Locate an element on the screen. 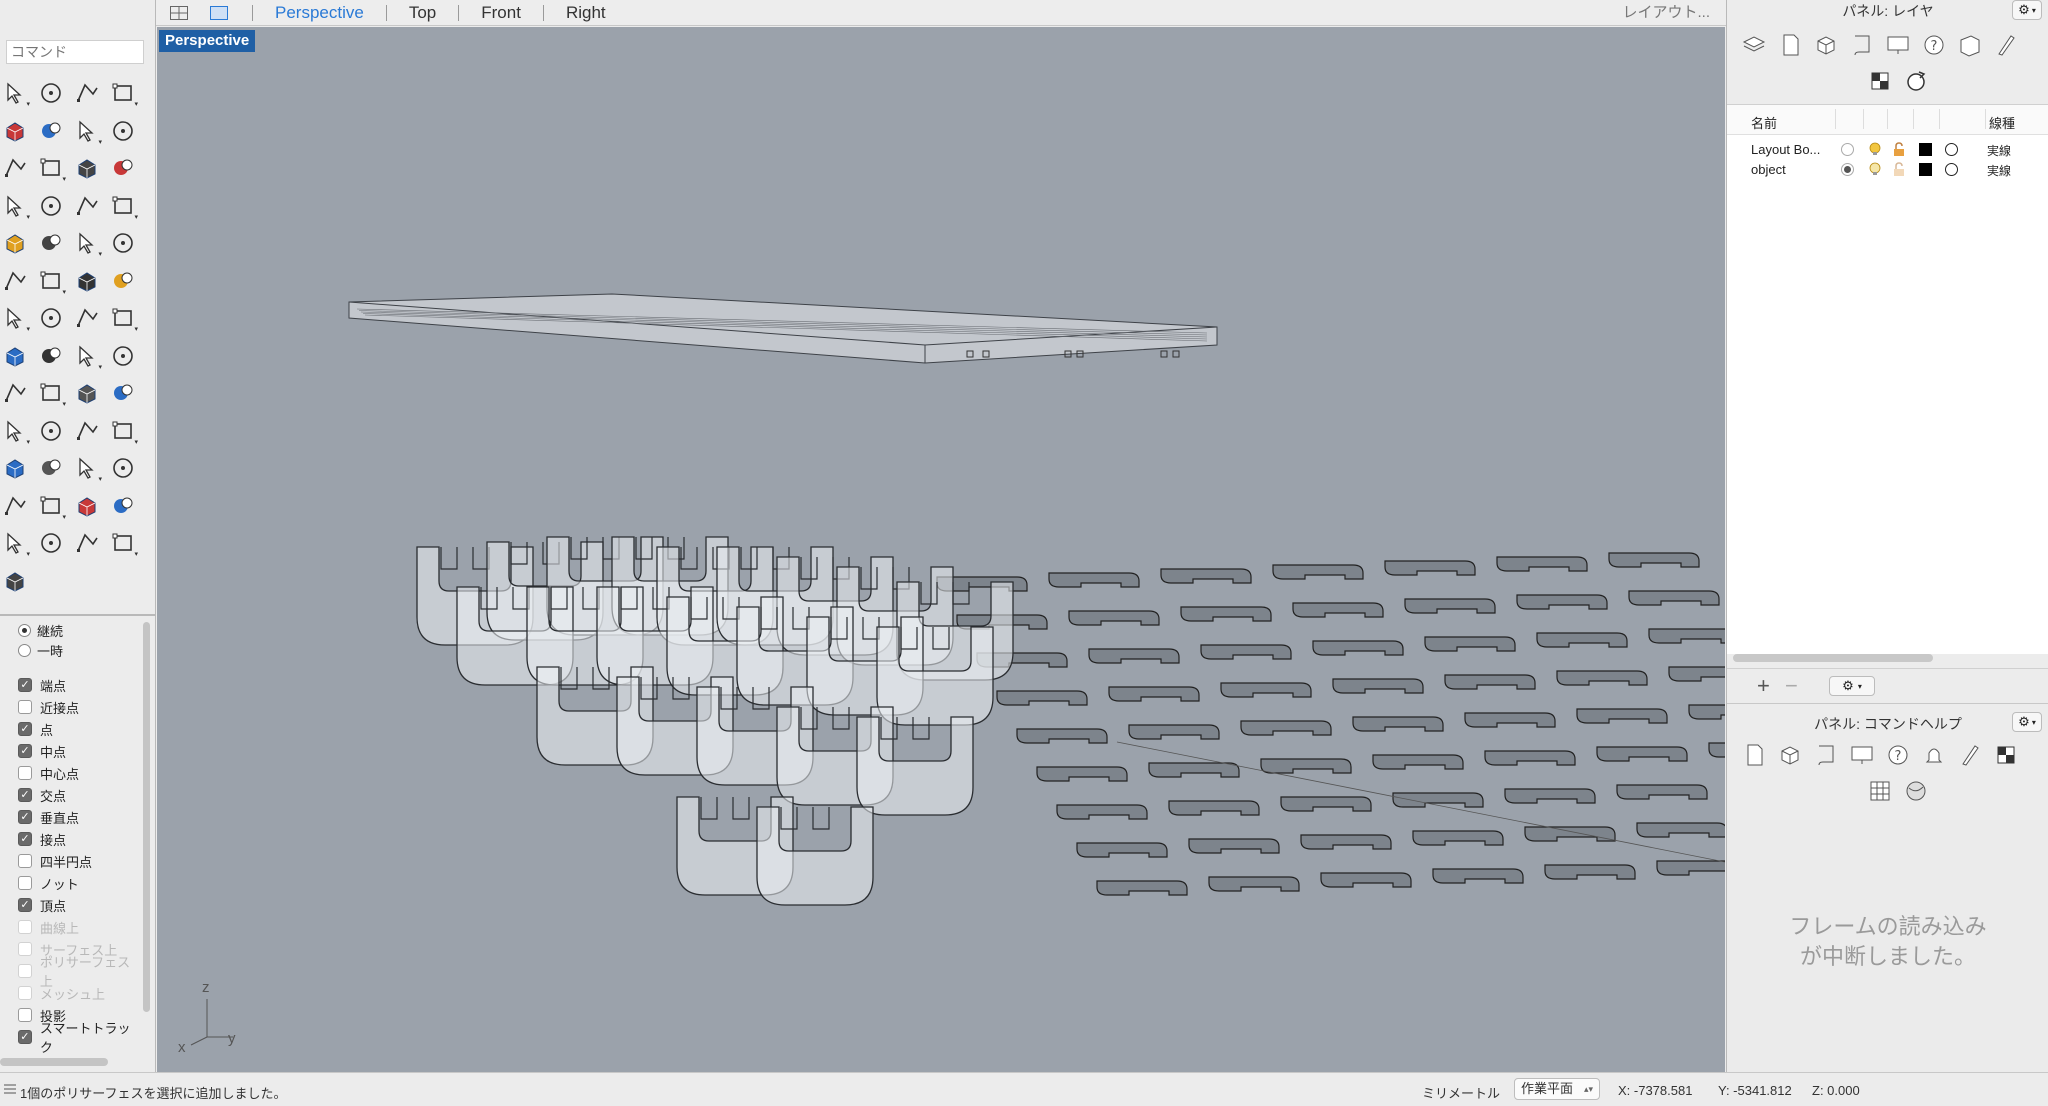 The height and width of the screenshot is (1106, 2048). ellipse-icon is located at coordinates (51, 131).